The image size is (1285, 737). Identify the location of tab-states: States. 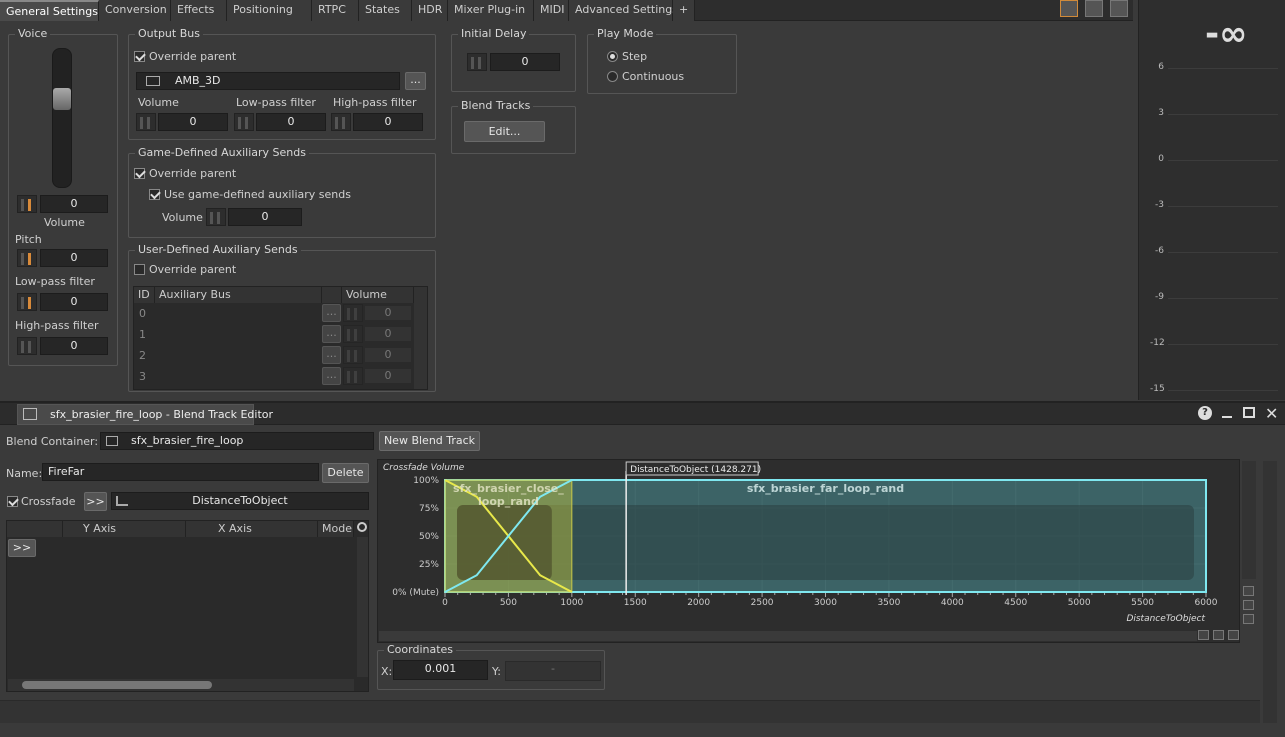
(385, 10).